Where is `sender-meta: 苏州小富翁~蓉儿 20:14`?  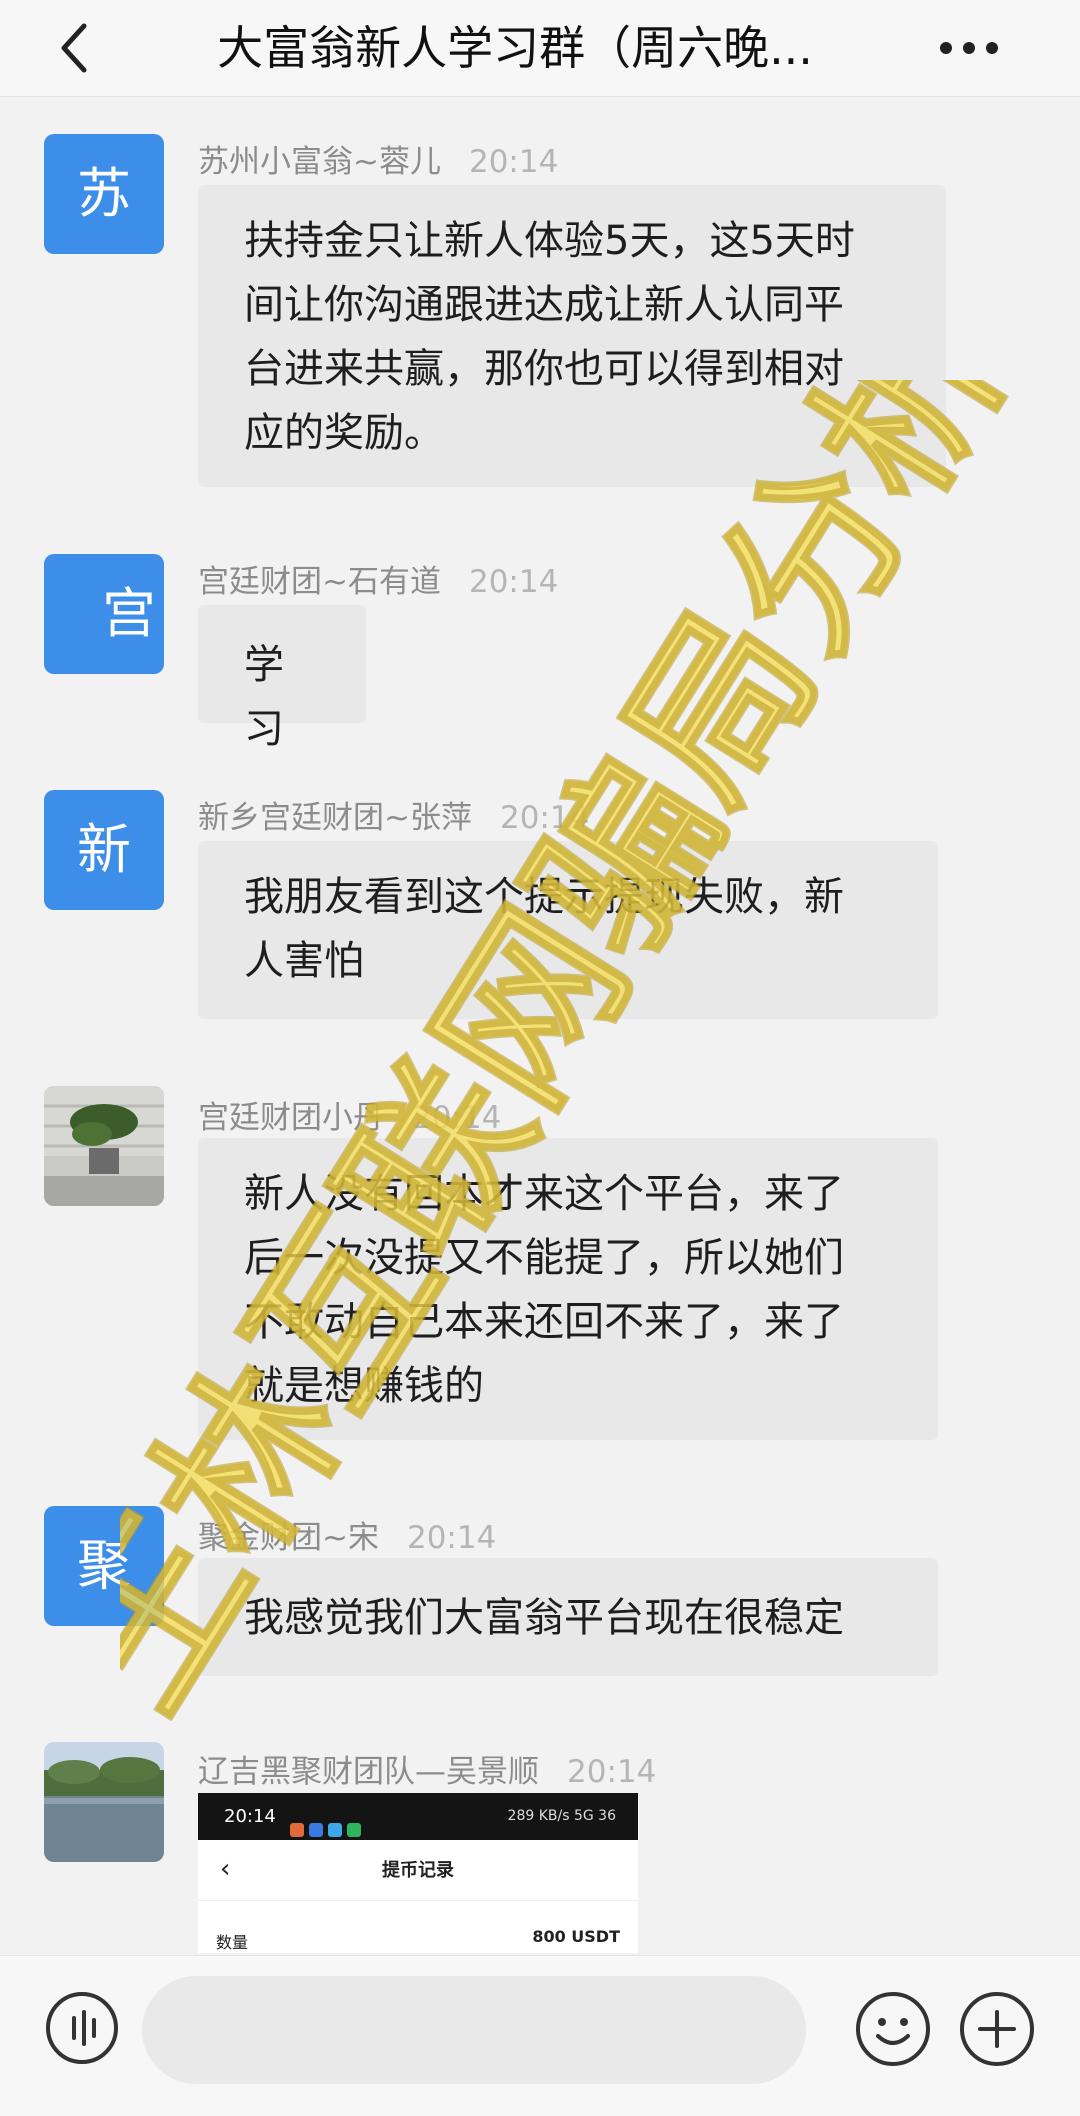
sender-meta: 苏州小富翁~蓉儿 20:14 is located at coordinates (378, 158).